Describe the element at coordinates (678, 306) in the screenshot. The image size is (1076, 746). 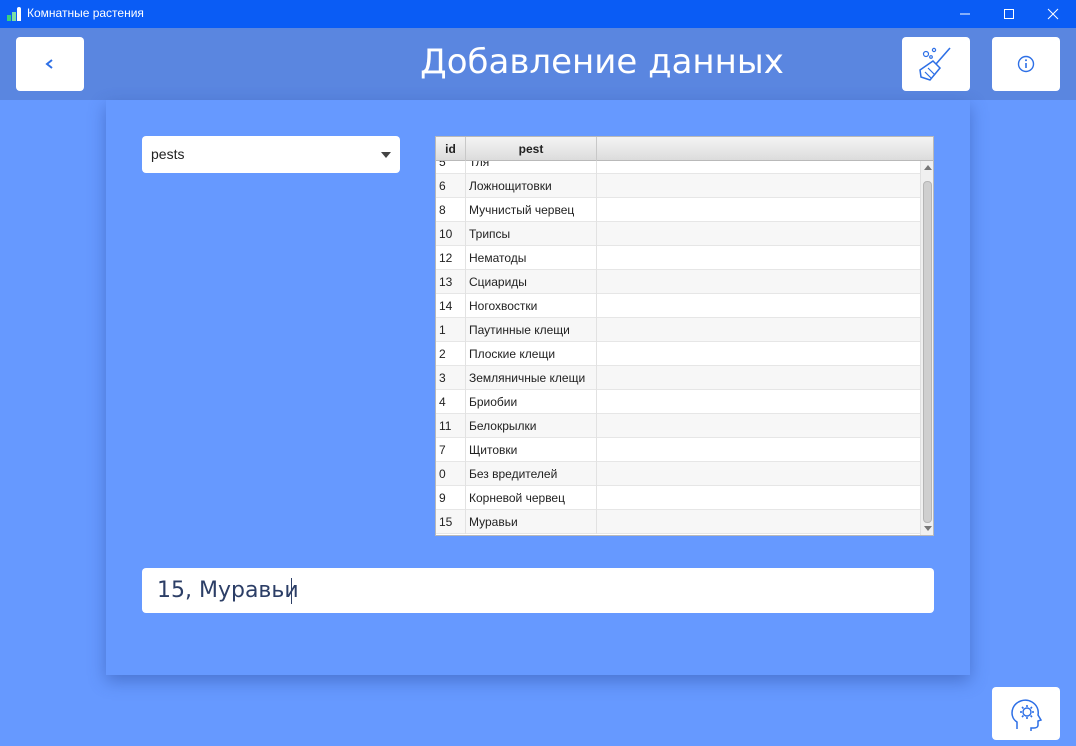
I see `table-row: 14 Ногохвостки` at that location.